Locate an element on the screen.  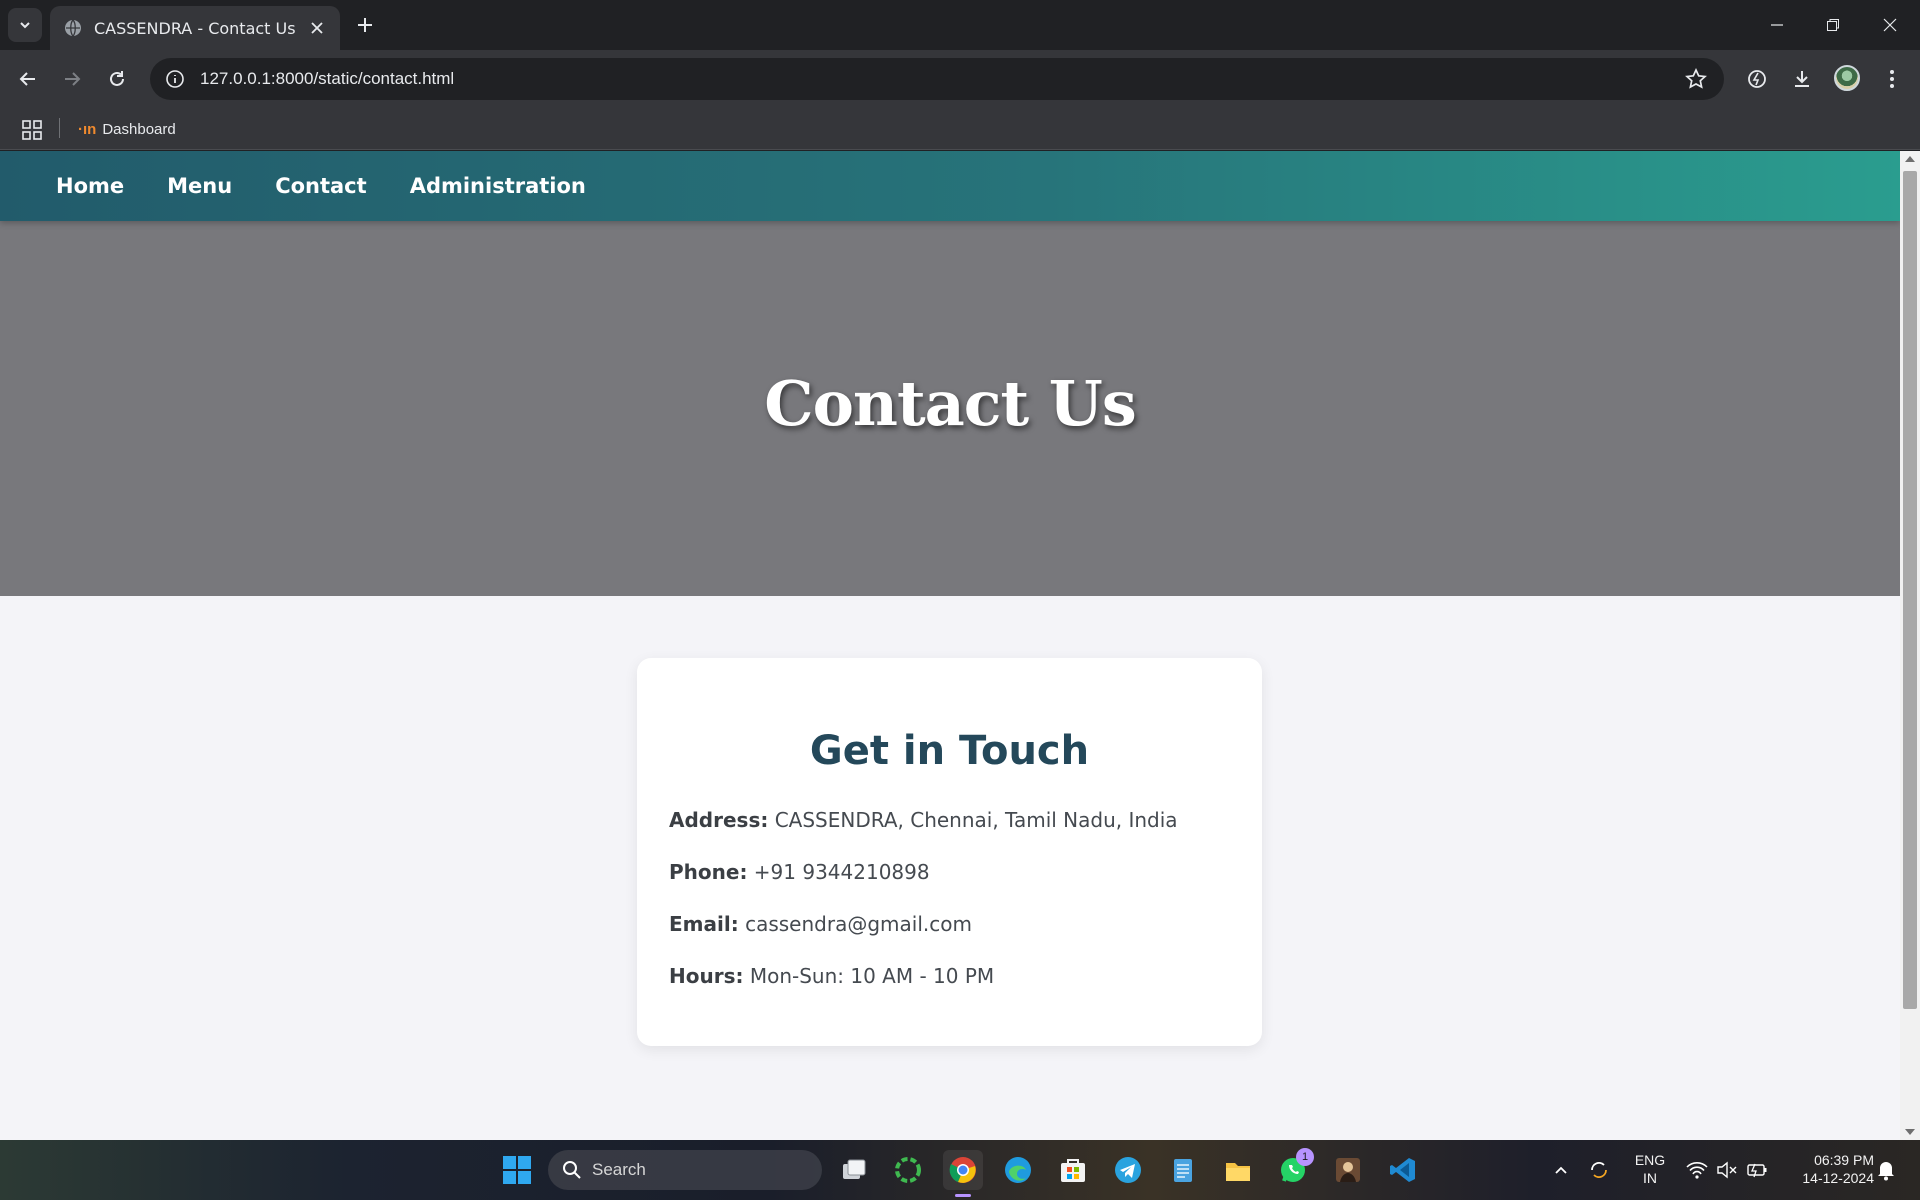
forward-button is located at coordinates (72, 79).